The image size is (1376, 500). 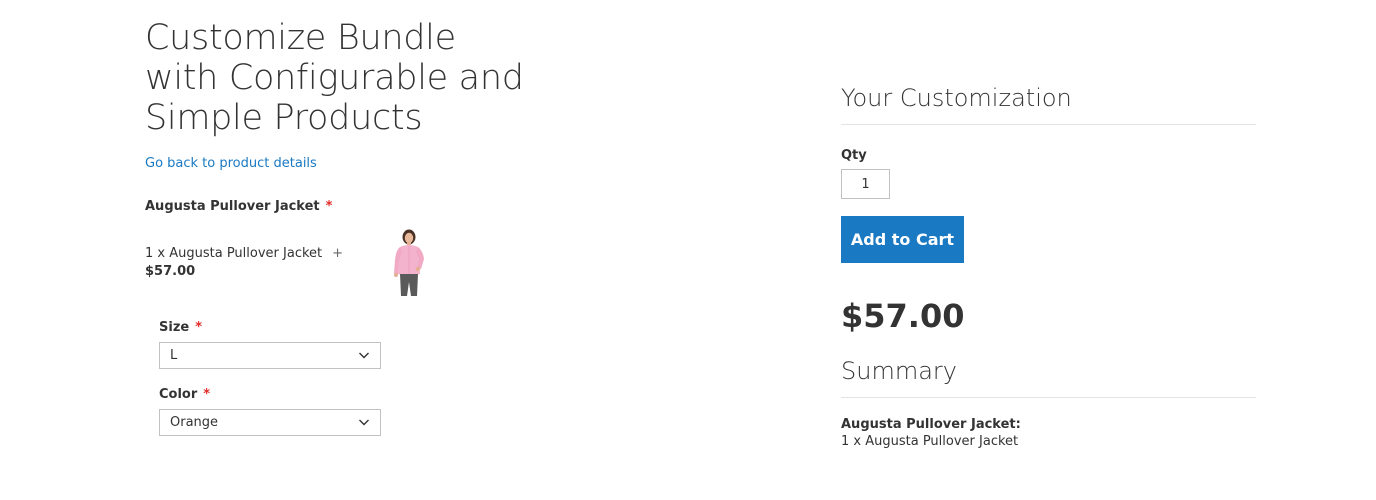 I want to click on size-select: L, so click(x=270, y=355).